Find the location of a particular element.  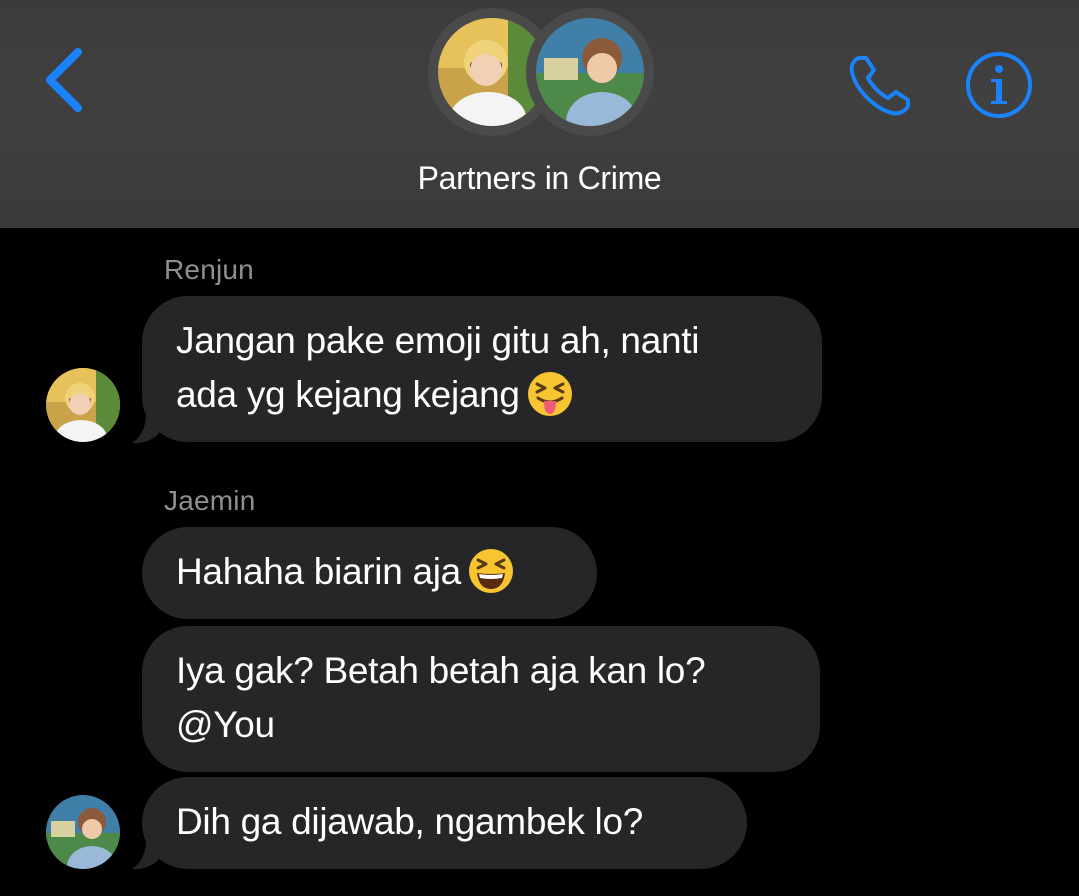

phone-icon is located at coordinates (879, 86).